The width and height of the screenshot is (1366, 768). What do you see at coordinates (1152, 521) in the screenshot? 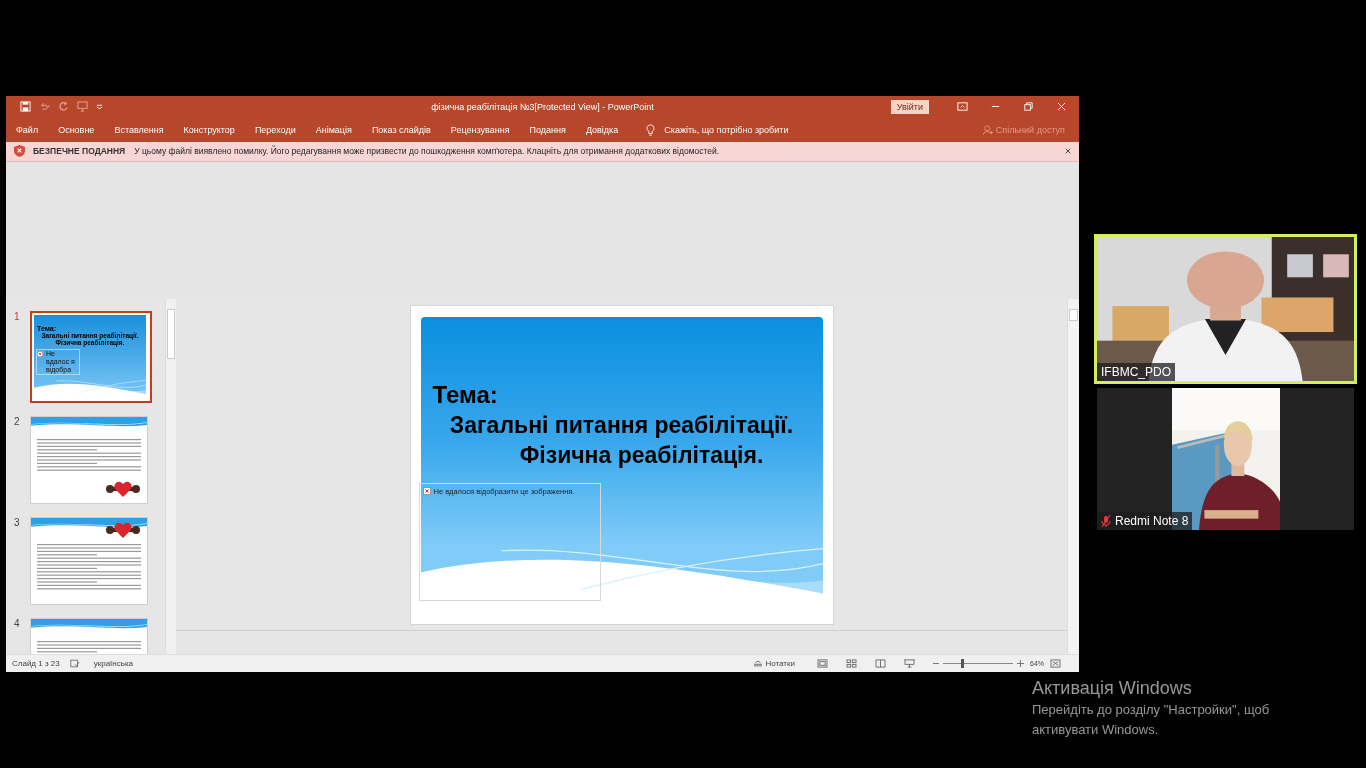
I see `participant-name: Redmi Note 8` at bounding box center [1152, 521].